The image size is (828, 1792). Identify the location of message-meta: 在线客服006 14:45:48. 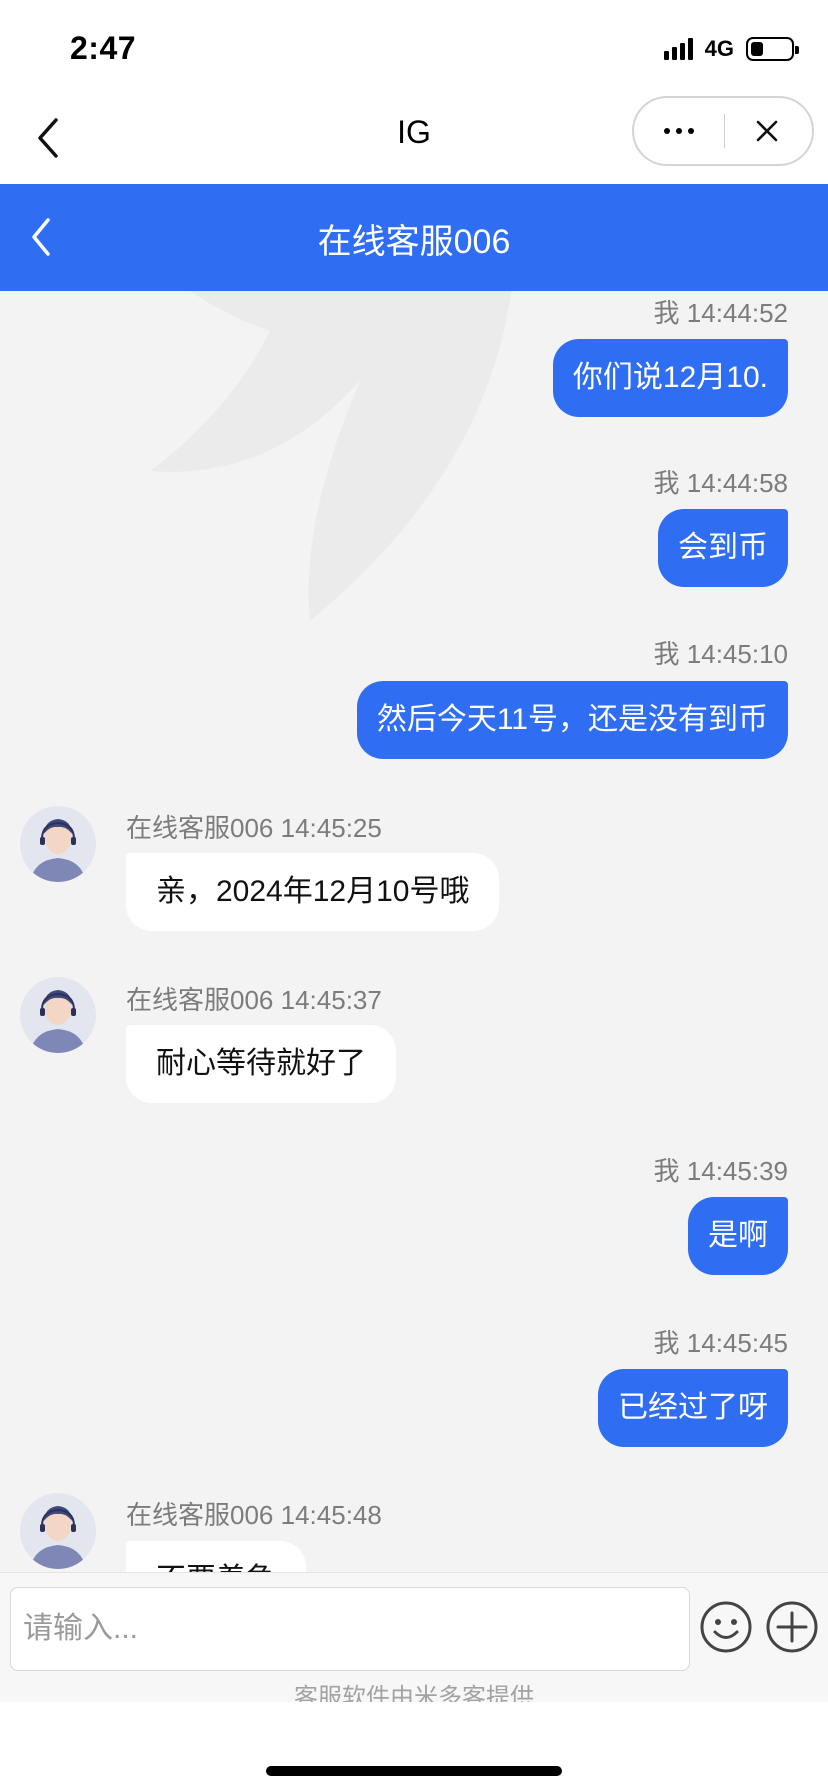
(254, 1513).